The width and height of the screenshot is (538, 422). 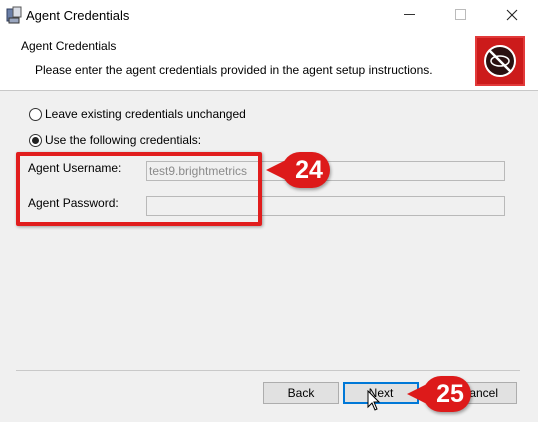 What do you see at coordinates (35, 140) in the screenshot?
I see `radio-use-following-indicator` at bounding box center [35, 140].